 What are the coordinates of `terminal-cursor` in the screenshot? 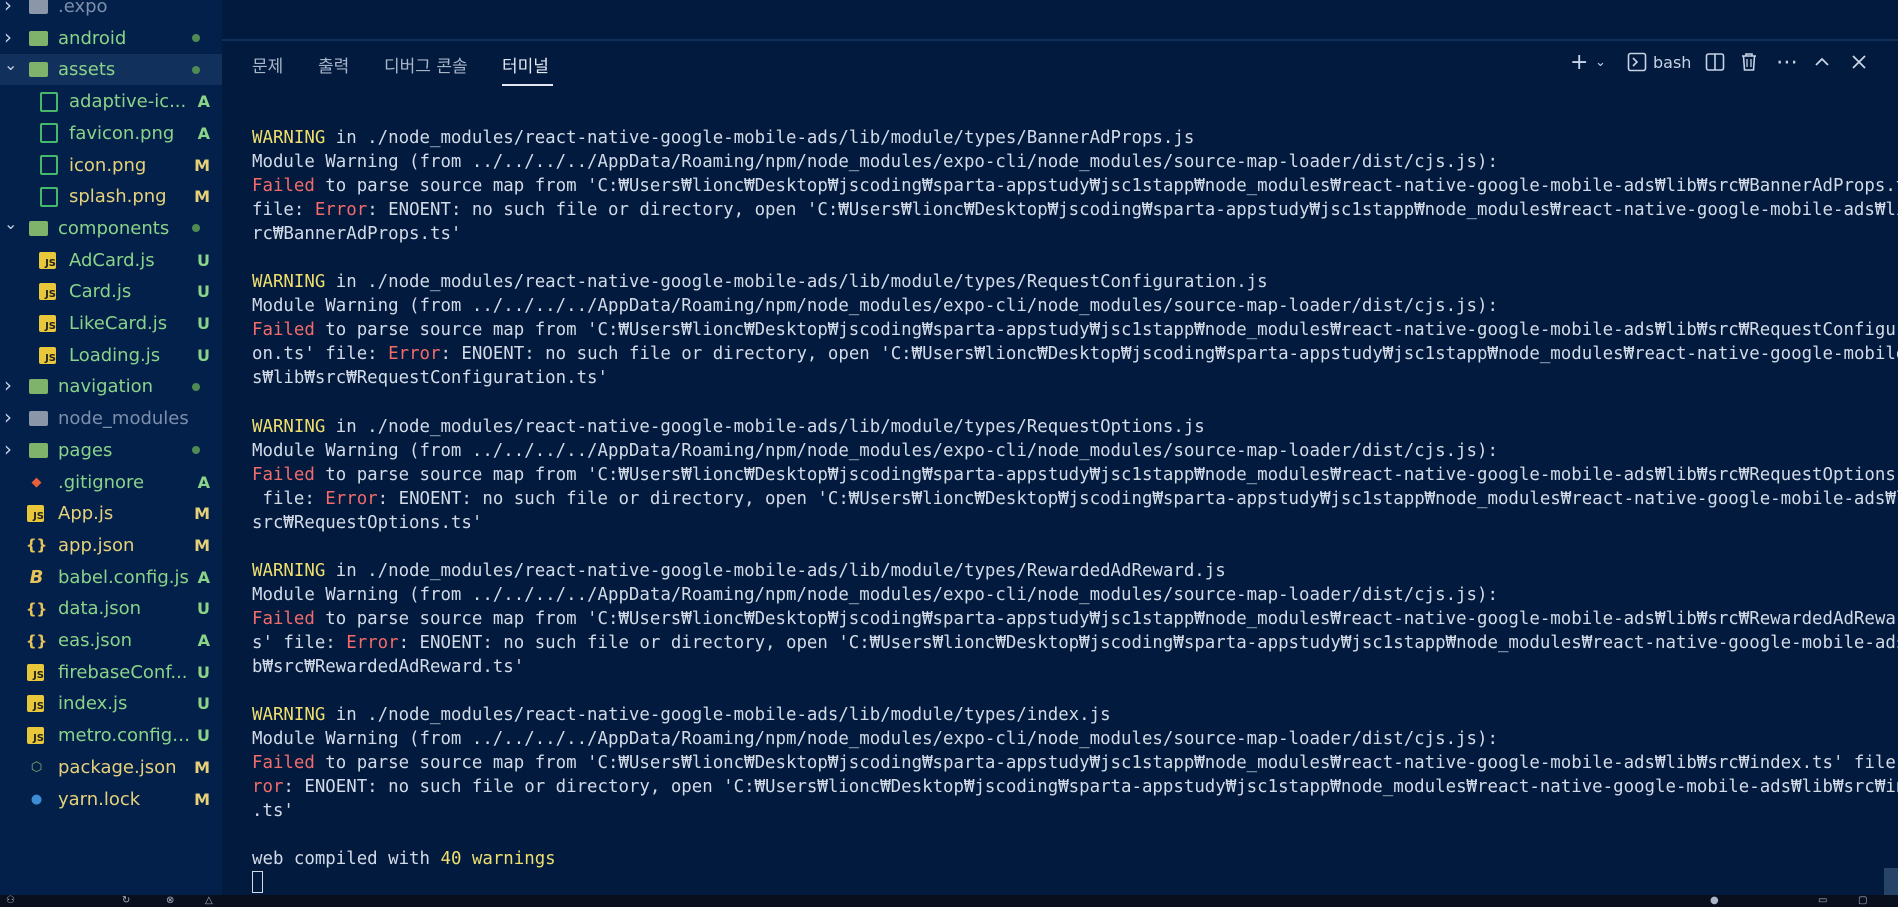 It's located at (257, 882).